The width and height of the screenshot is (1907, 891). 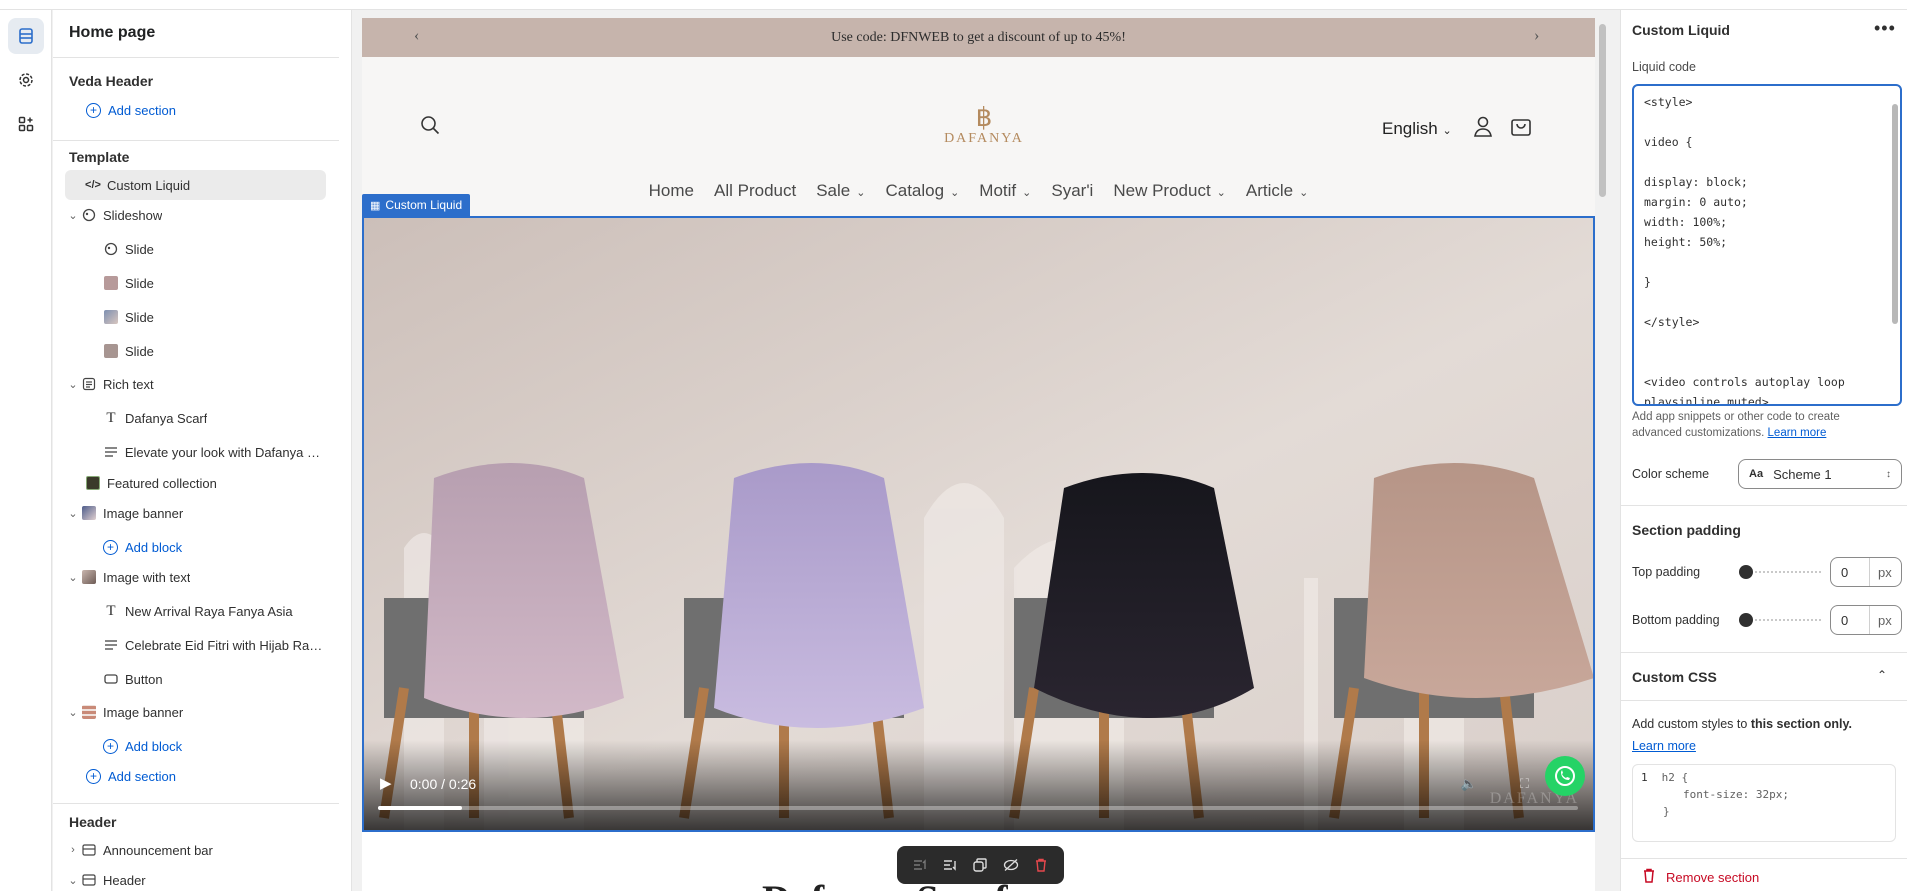 What do you see at coordinates (430, 127) in the screenshot?
I see `search-icon` at bounding box center [430, 127].